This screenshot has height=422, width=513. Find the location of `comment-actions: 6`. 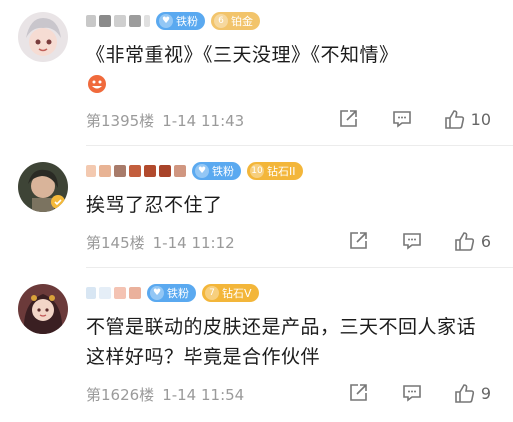

comment-actions: 6 is located at coordinates (404, 241).